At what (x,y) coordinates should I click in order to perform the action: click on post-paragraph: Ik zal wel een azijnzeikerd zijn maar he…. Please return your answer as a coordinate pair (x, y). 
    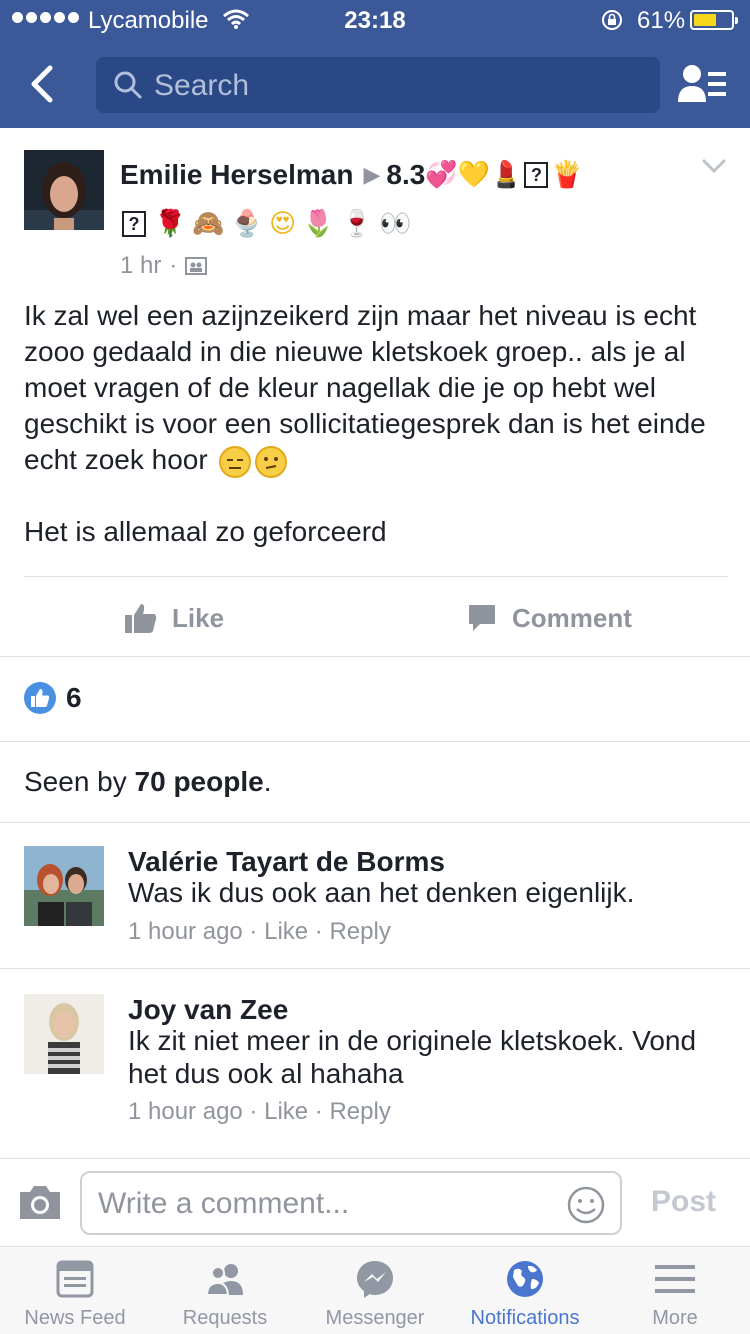
    Looking at the image, I should click on (379, 388).